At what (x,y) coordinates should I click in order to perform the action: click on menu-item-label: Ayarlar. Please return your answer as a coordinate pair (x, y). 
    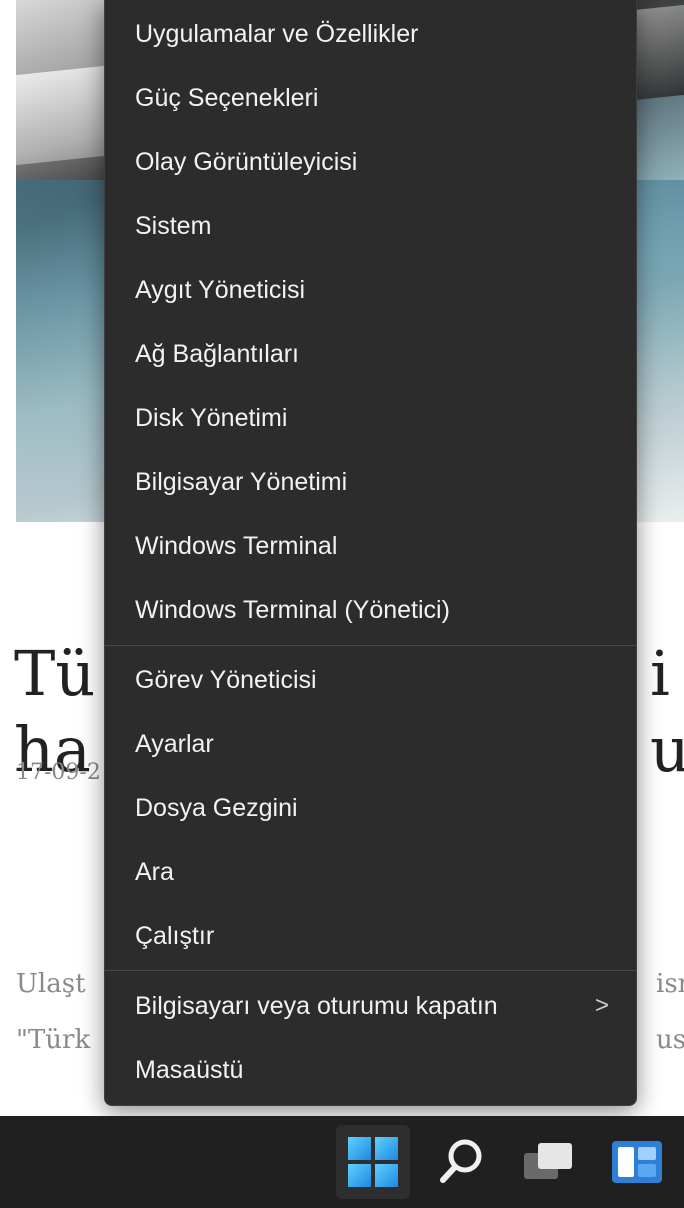
    Looking at the image, I should click on (174, 743).